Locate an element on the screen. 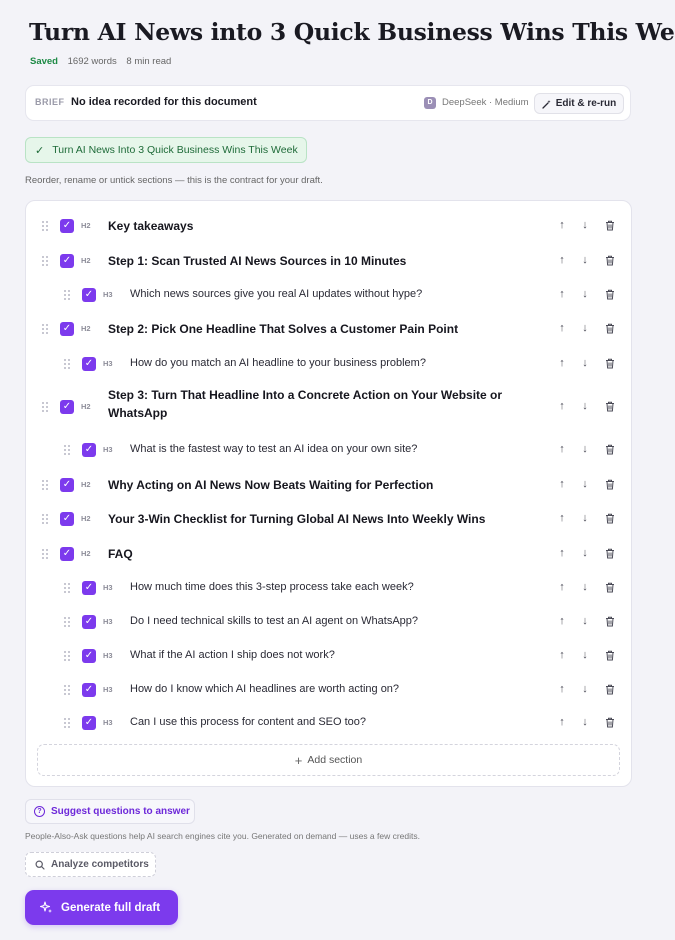 The height and width of the screenshot is (940, 675). analyze-competitors-button: Analyze competitors is located at coordinates (90, 864).